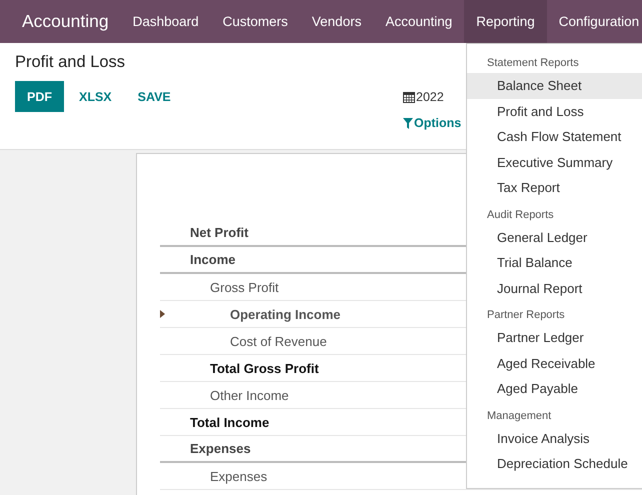 The height and width of the screenshot is (495, 642). Describe the element at coordinates (65, 21) in the screenshot. I see `app-title: Accounting` at that location.